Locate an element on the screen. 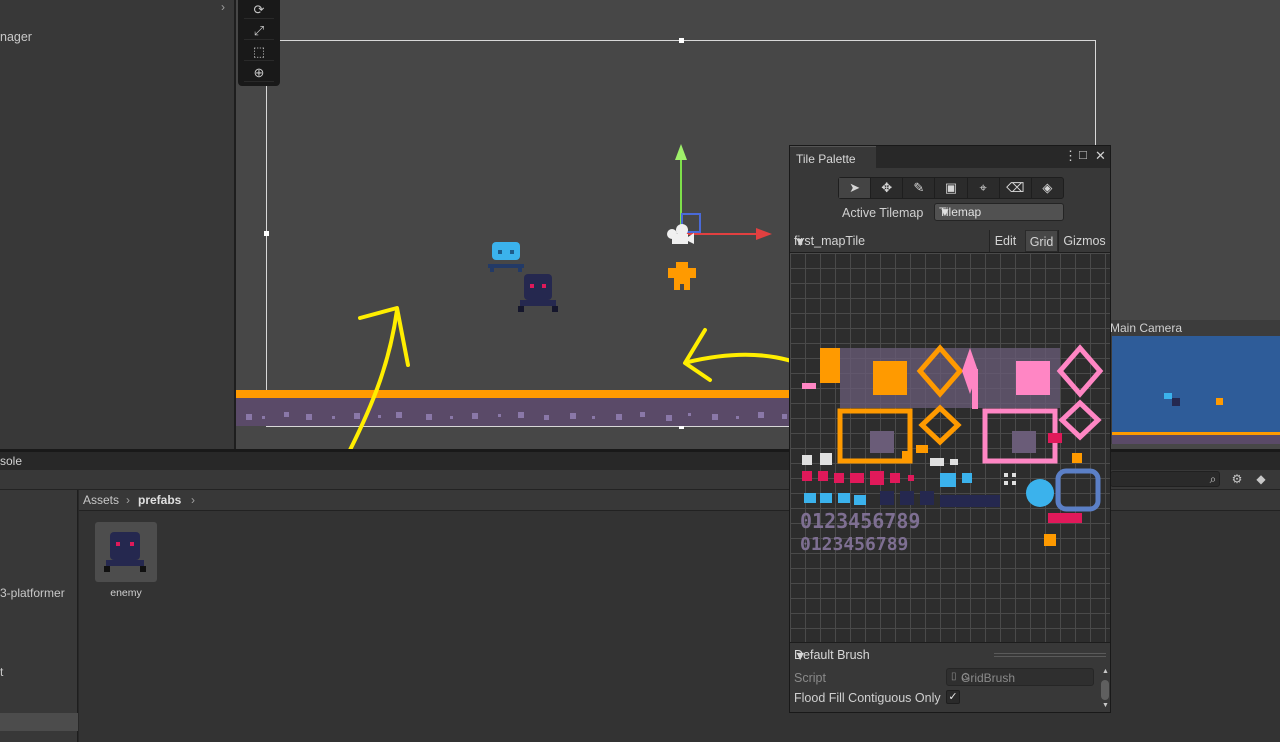 This screenshot has height=742, width=1280. folder-item: t is located at coordinates (1, 672).